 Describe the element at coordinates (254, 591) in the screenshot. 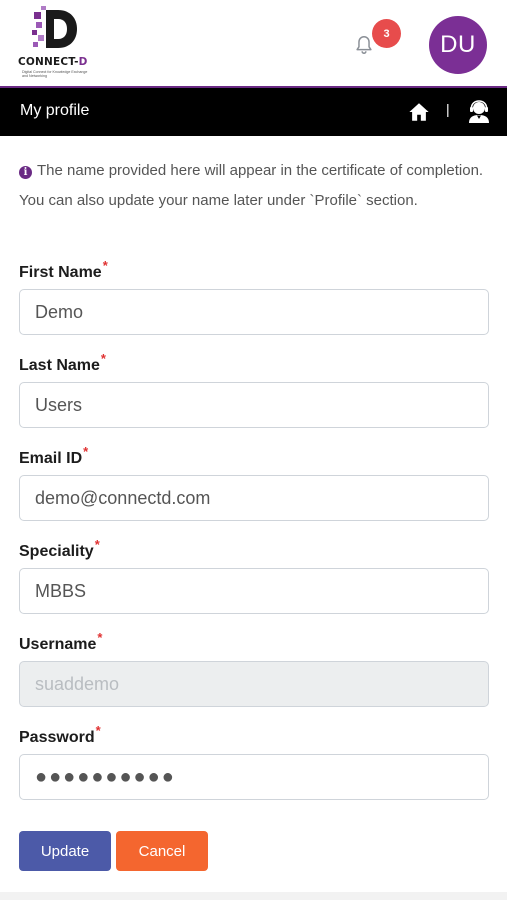

I see `speciality-field: MBBS` at that location.